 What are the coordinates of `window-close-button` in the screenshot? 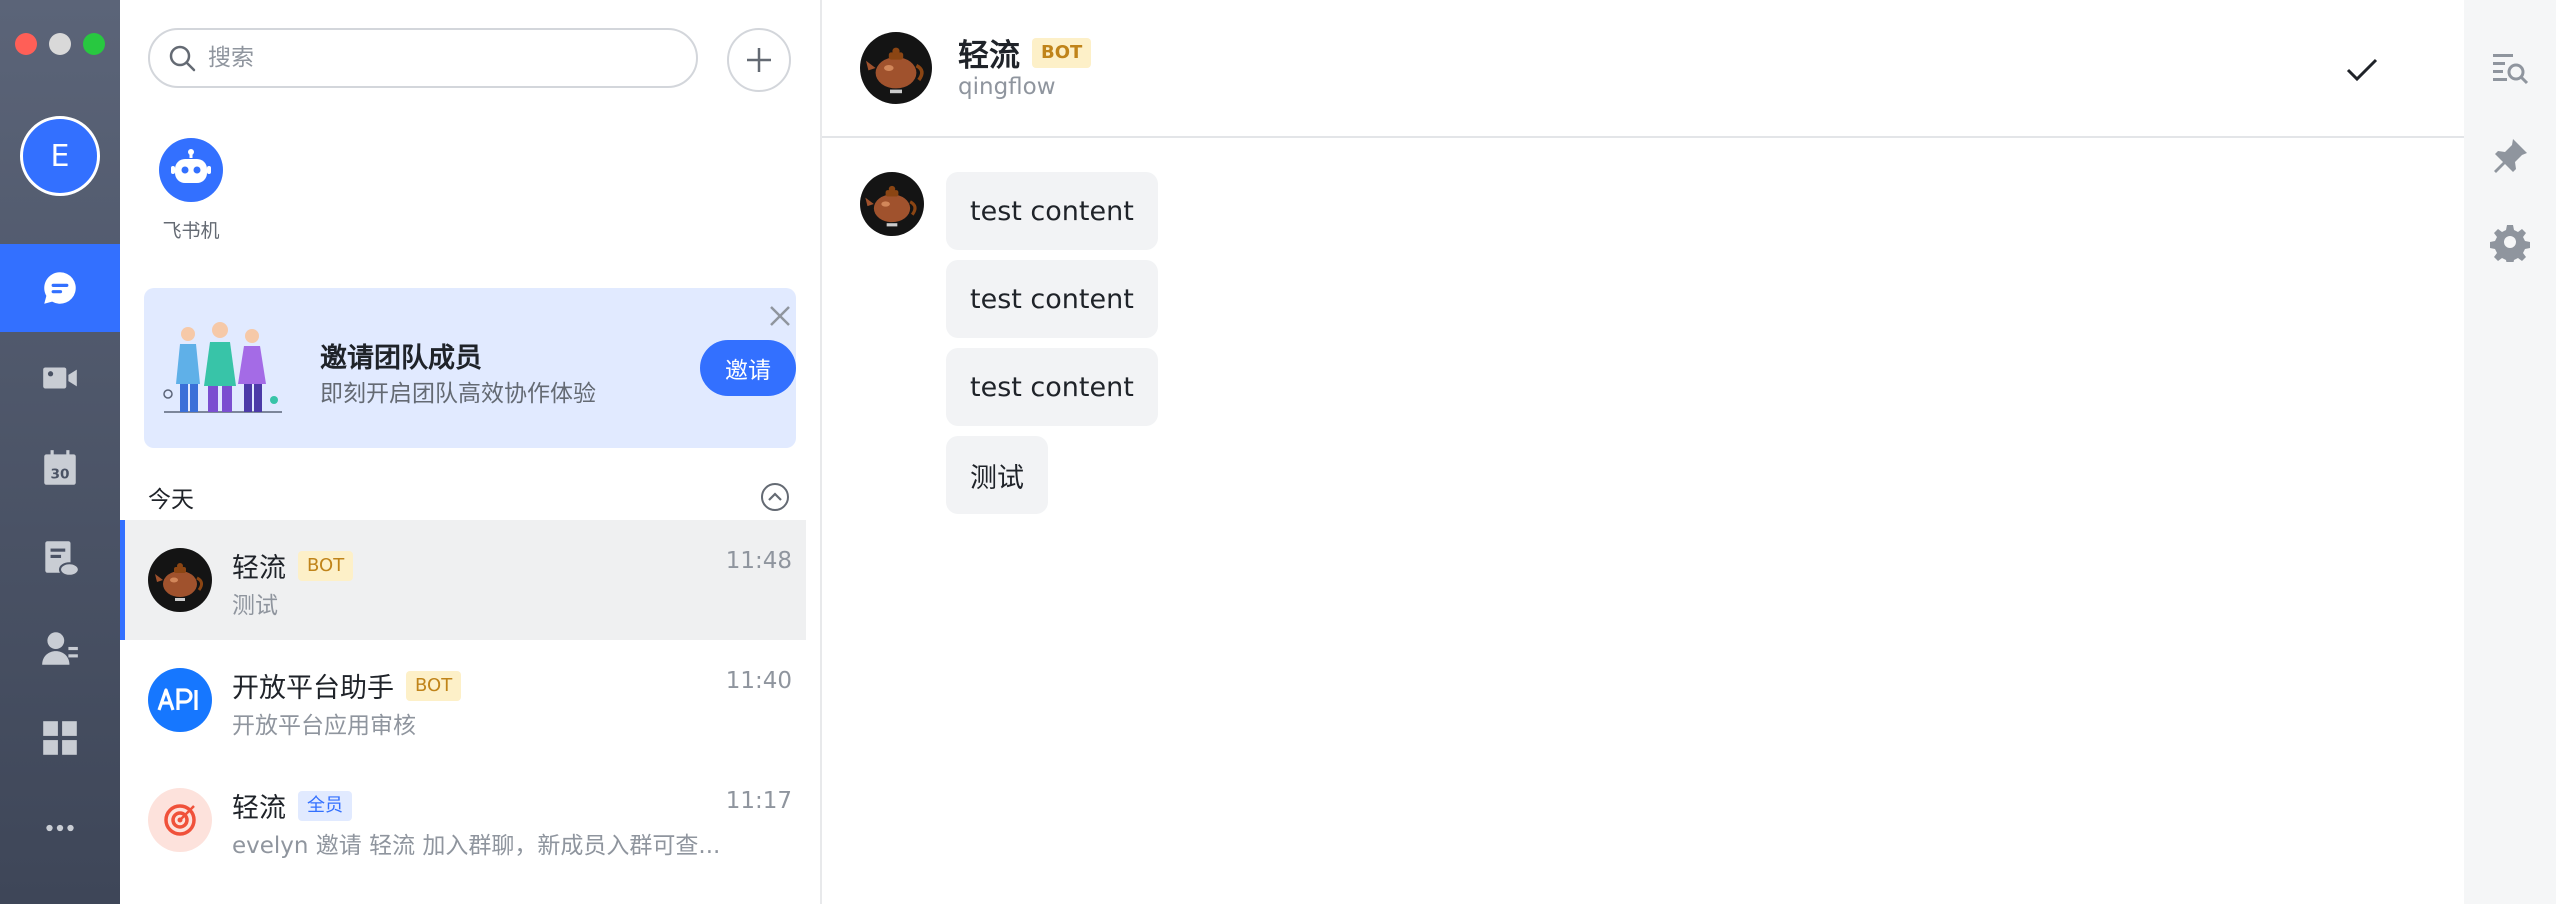 It's located at (26, 44).